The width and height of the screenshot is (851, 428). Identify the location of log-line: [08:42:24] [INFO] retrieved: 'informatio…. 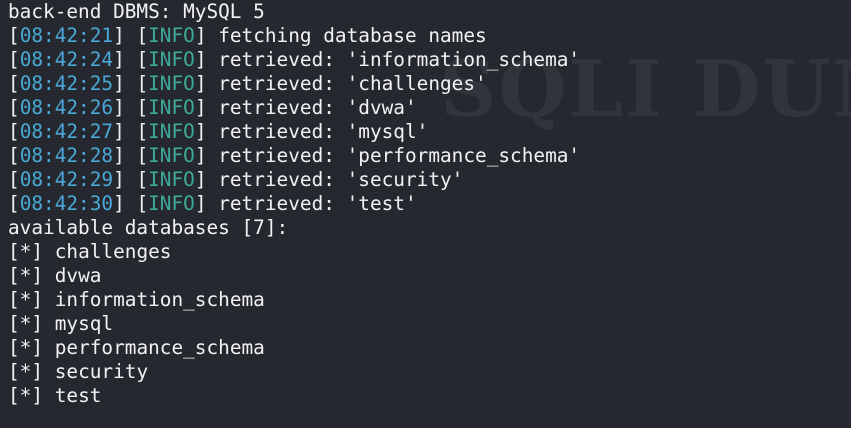
(294, 60).